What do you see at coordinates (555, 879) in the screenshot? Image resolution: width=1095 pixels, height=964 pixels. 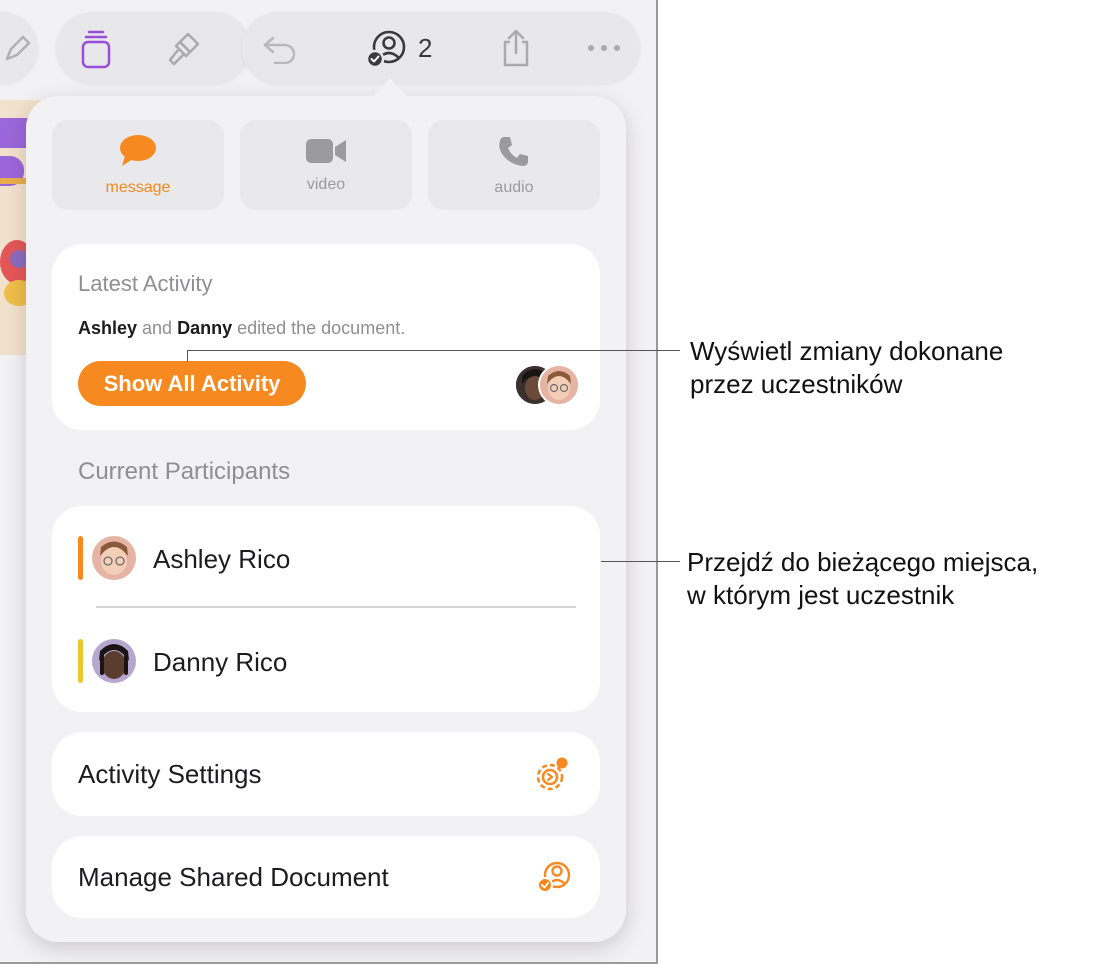 I see `manage-collaboration-icon` at bounding box center [555, 879].